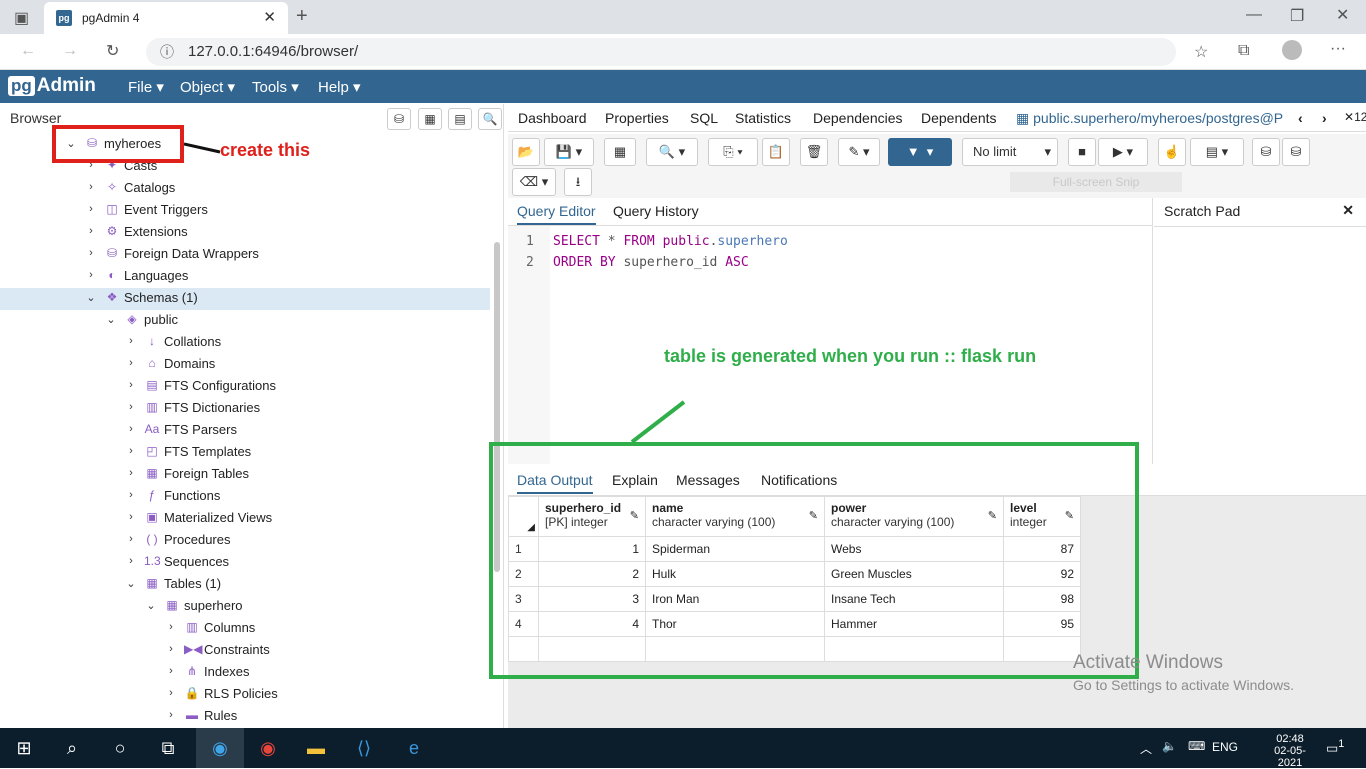 The image size is (1366, 769). I want to click on commit-icon: ⛁, so click(1266, 152).